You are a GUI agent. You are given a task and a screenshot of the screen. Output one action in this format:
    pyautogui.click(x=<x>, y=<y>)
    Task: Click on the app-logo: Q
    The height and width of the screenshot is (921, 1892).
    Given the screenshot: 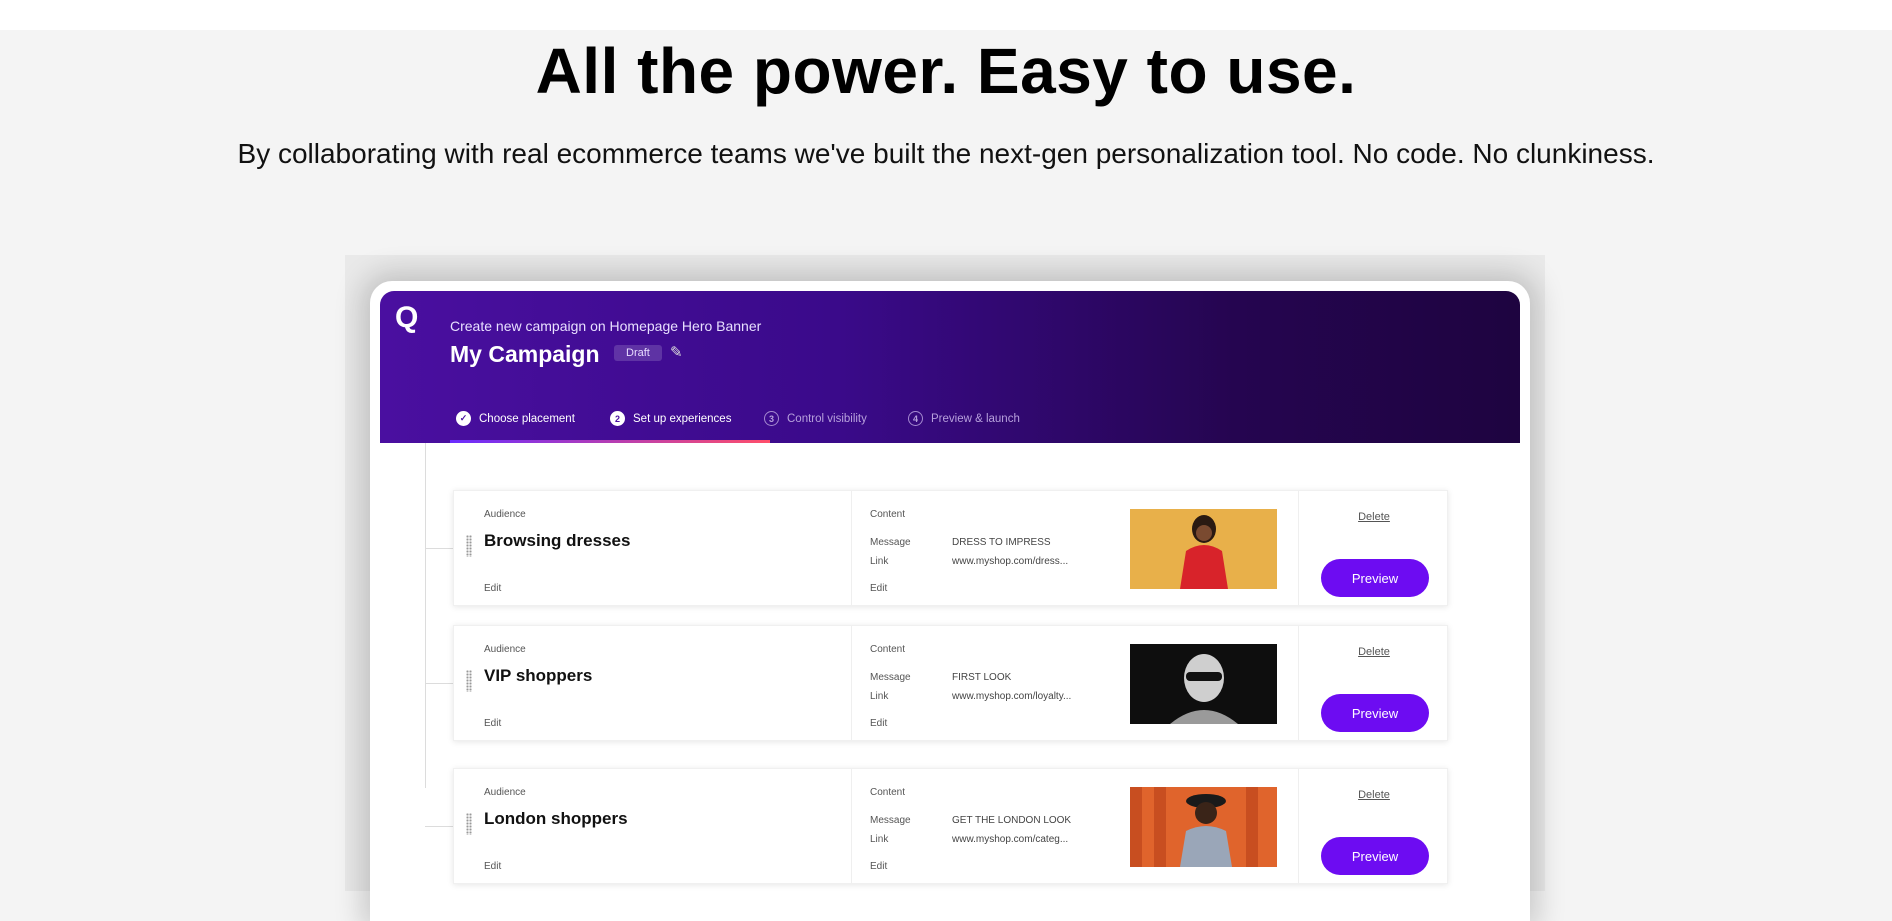 What is the action you would take?
    pyautogui.click(x=410, y=318)
    